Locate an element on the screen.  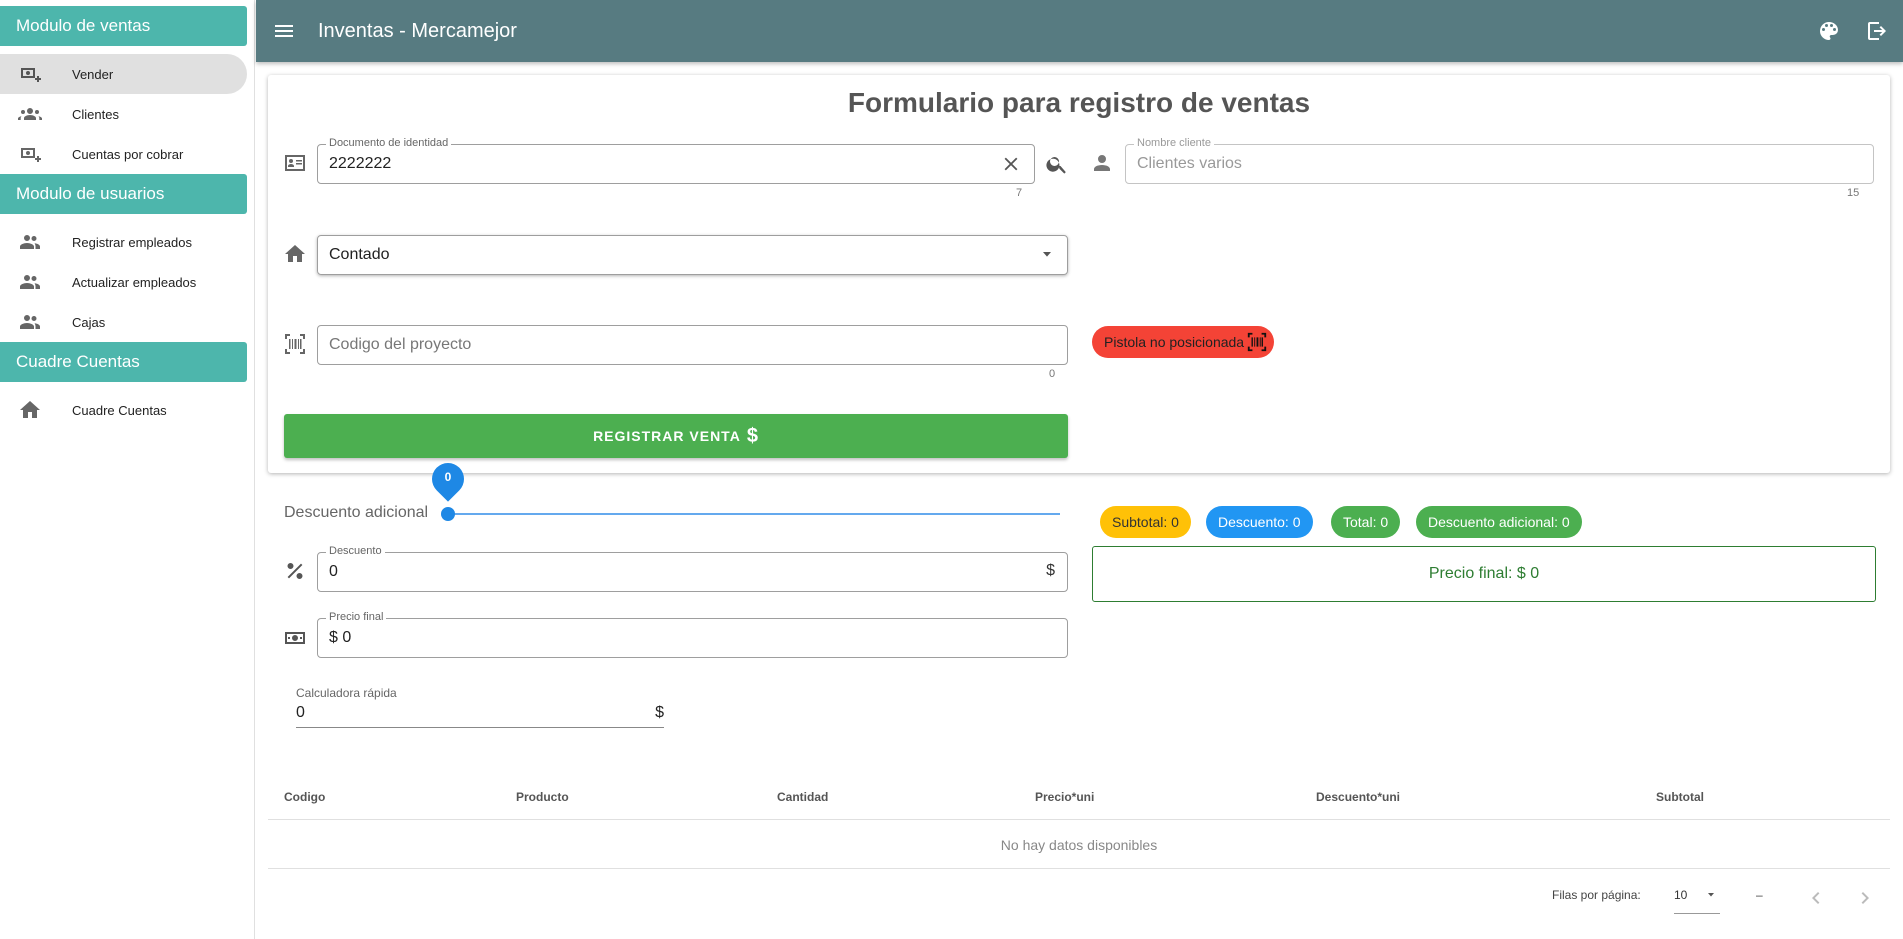
cash-icon is located at coordinates (295, 638).